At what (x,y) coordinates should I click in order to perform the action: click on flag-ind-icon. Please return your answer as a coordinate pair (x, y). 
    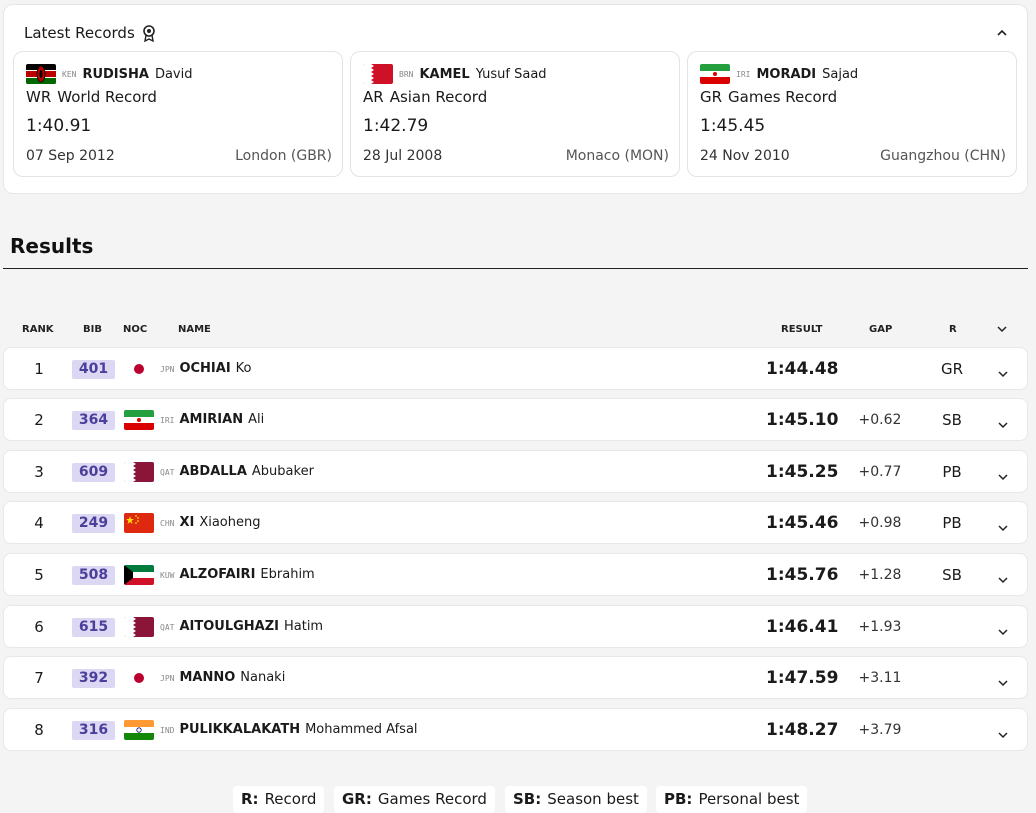
    Looking at the image, I should click on (139, 730).